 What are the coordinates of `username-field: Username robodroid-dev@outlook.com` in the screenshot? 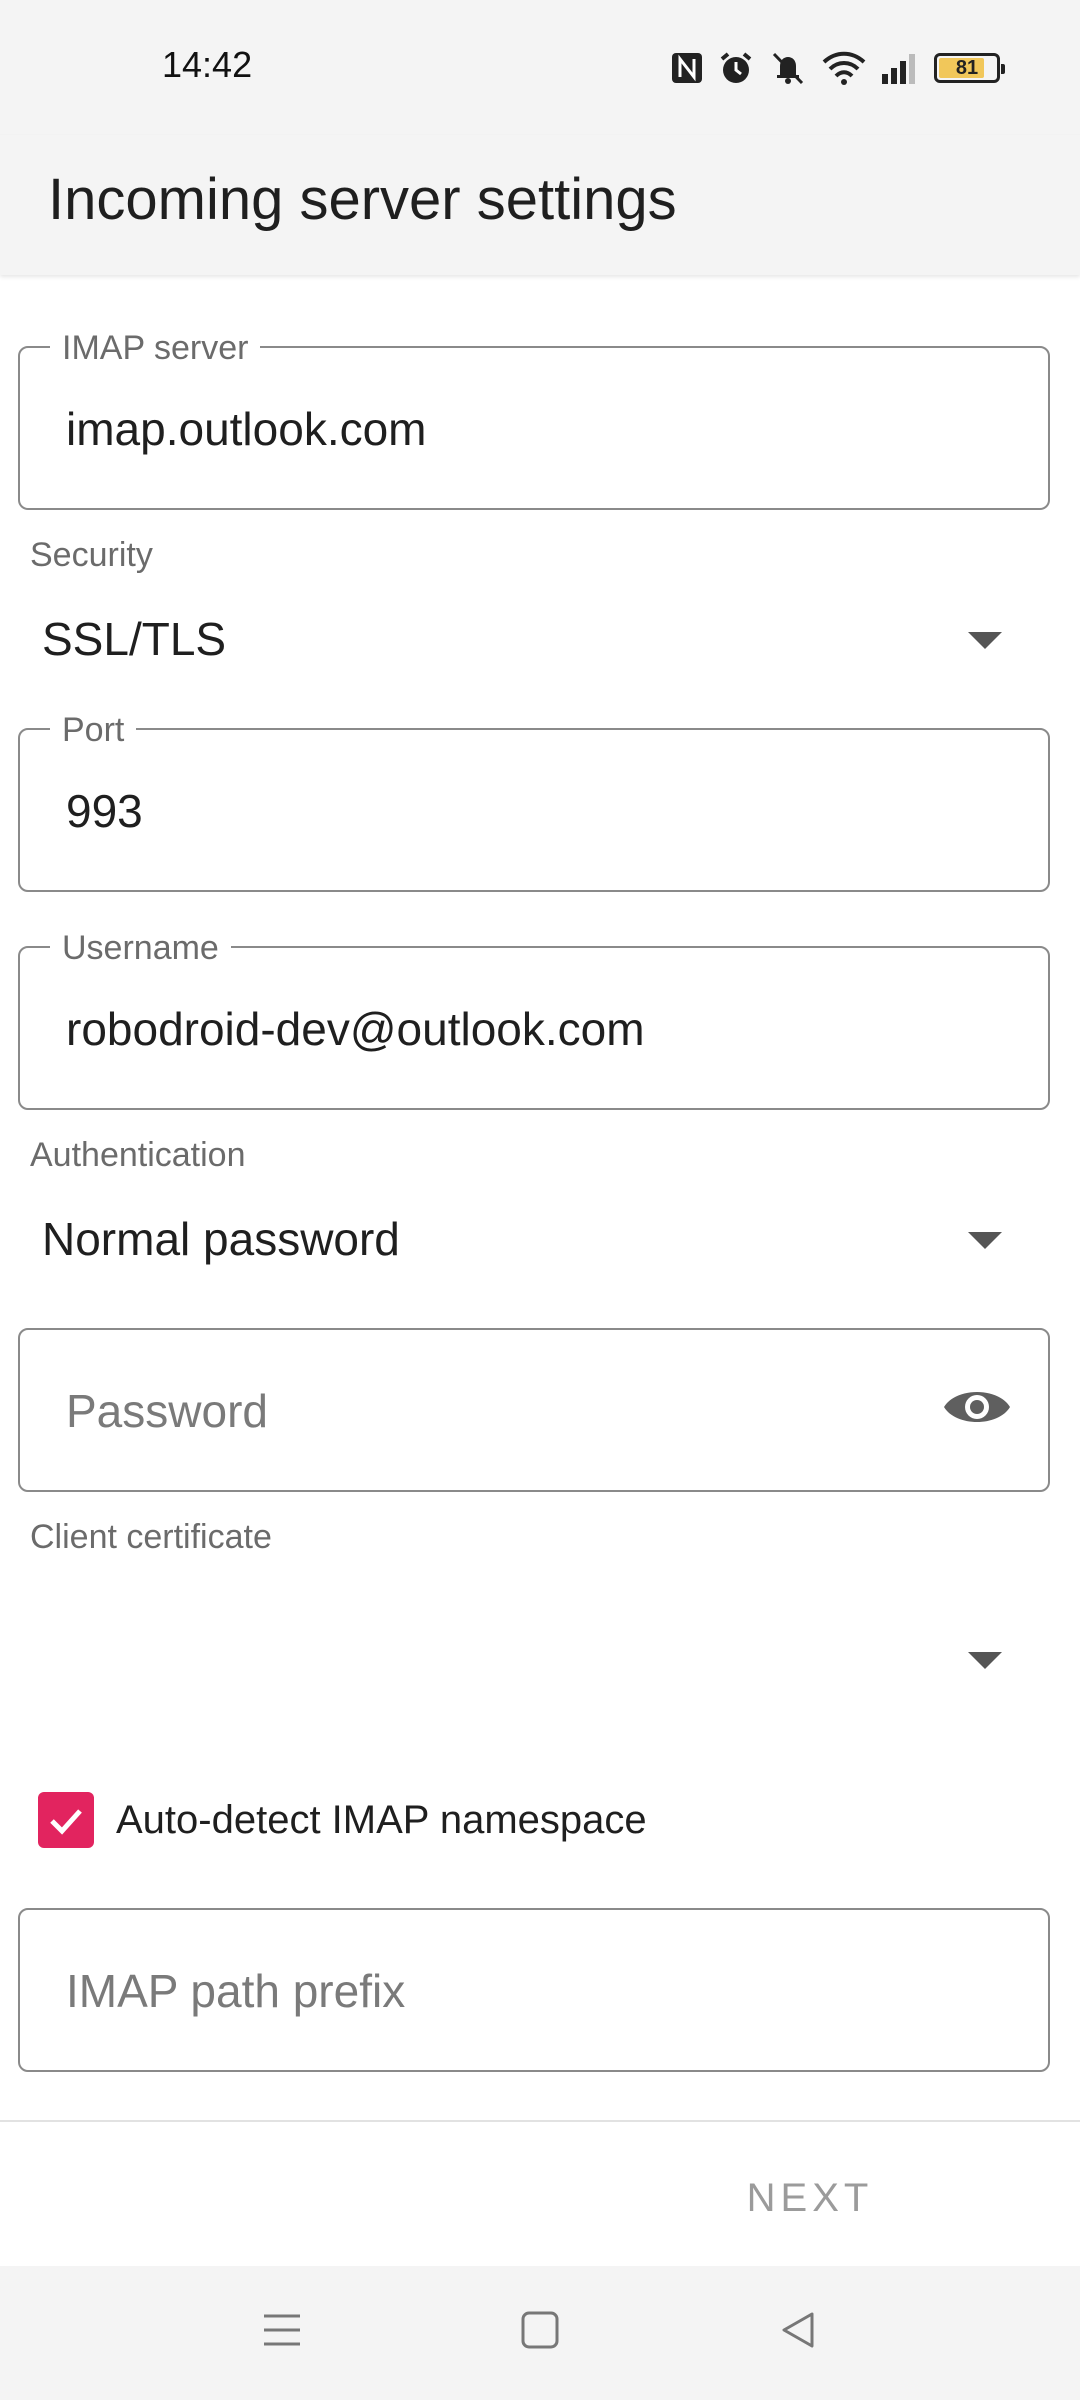 It's located at (534, 1019).